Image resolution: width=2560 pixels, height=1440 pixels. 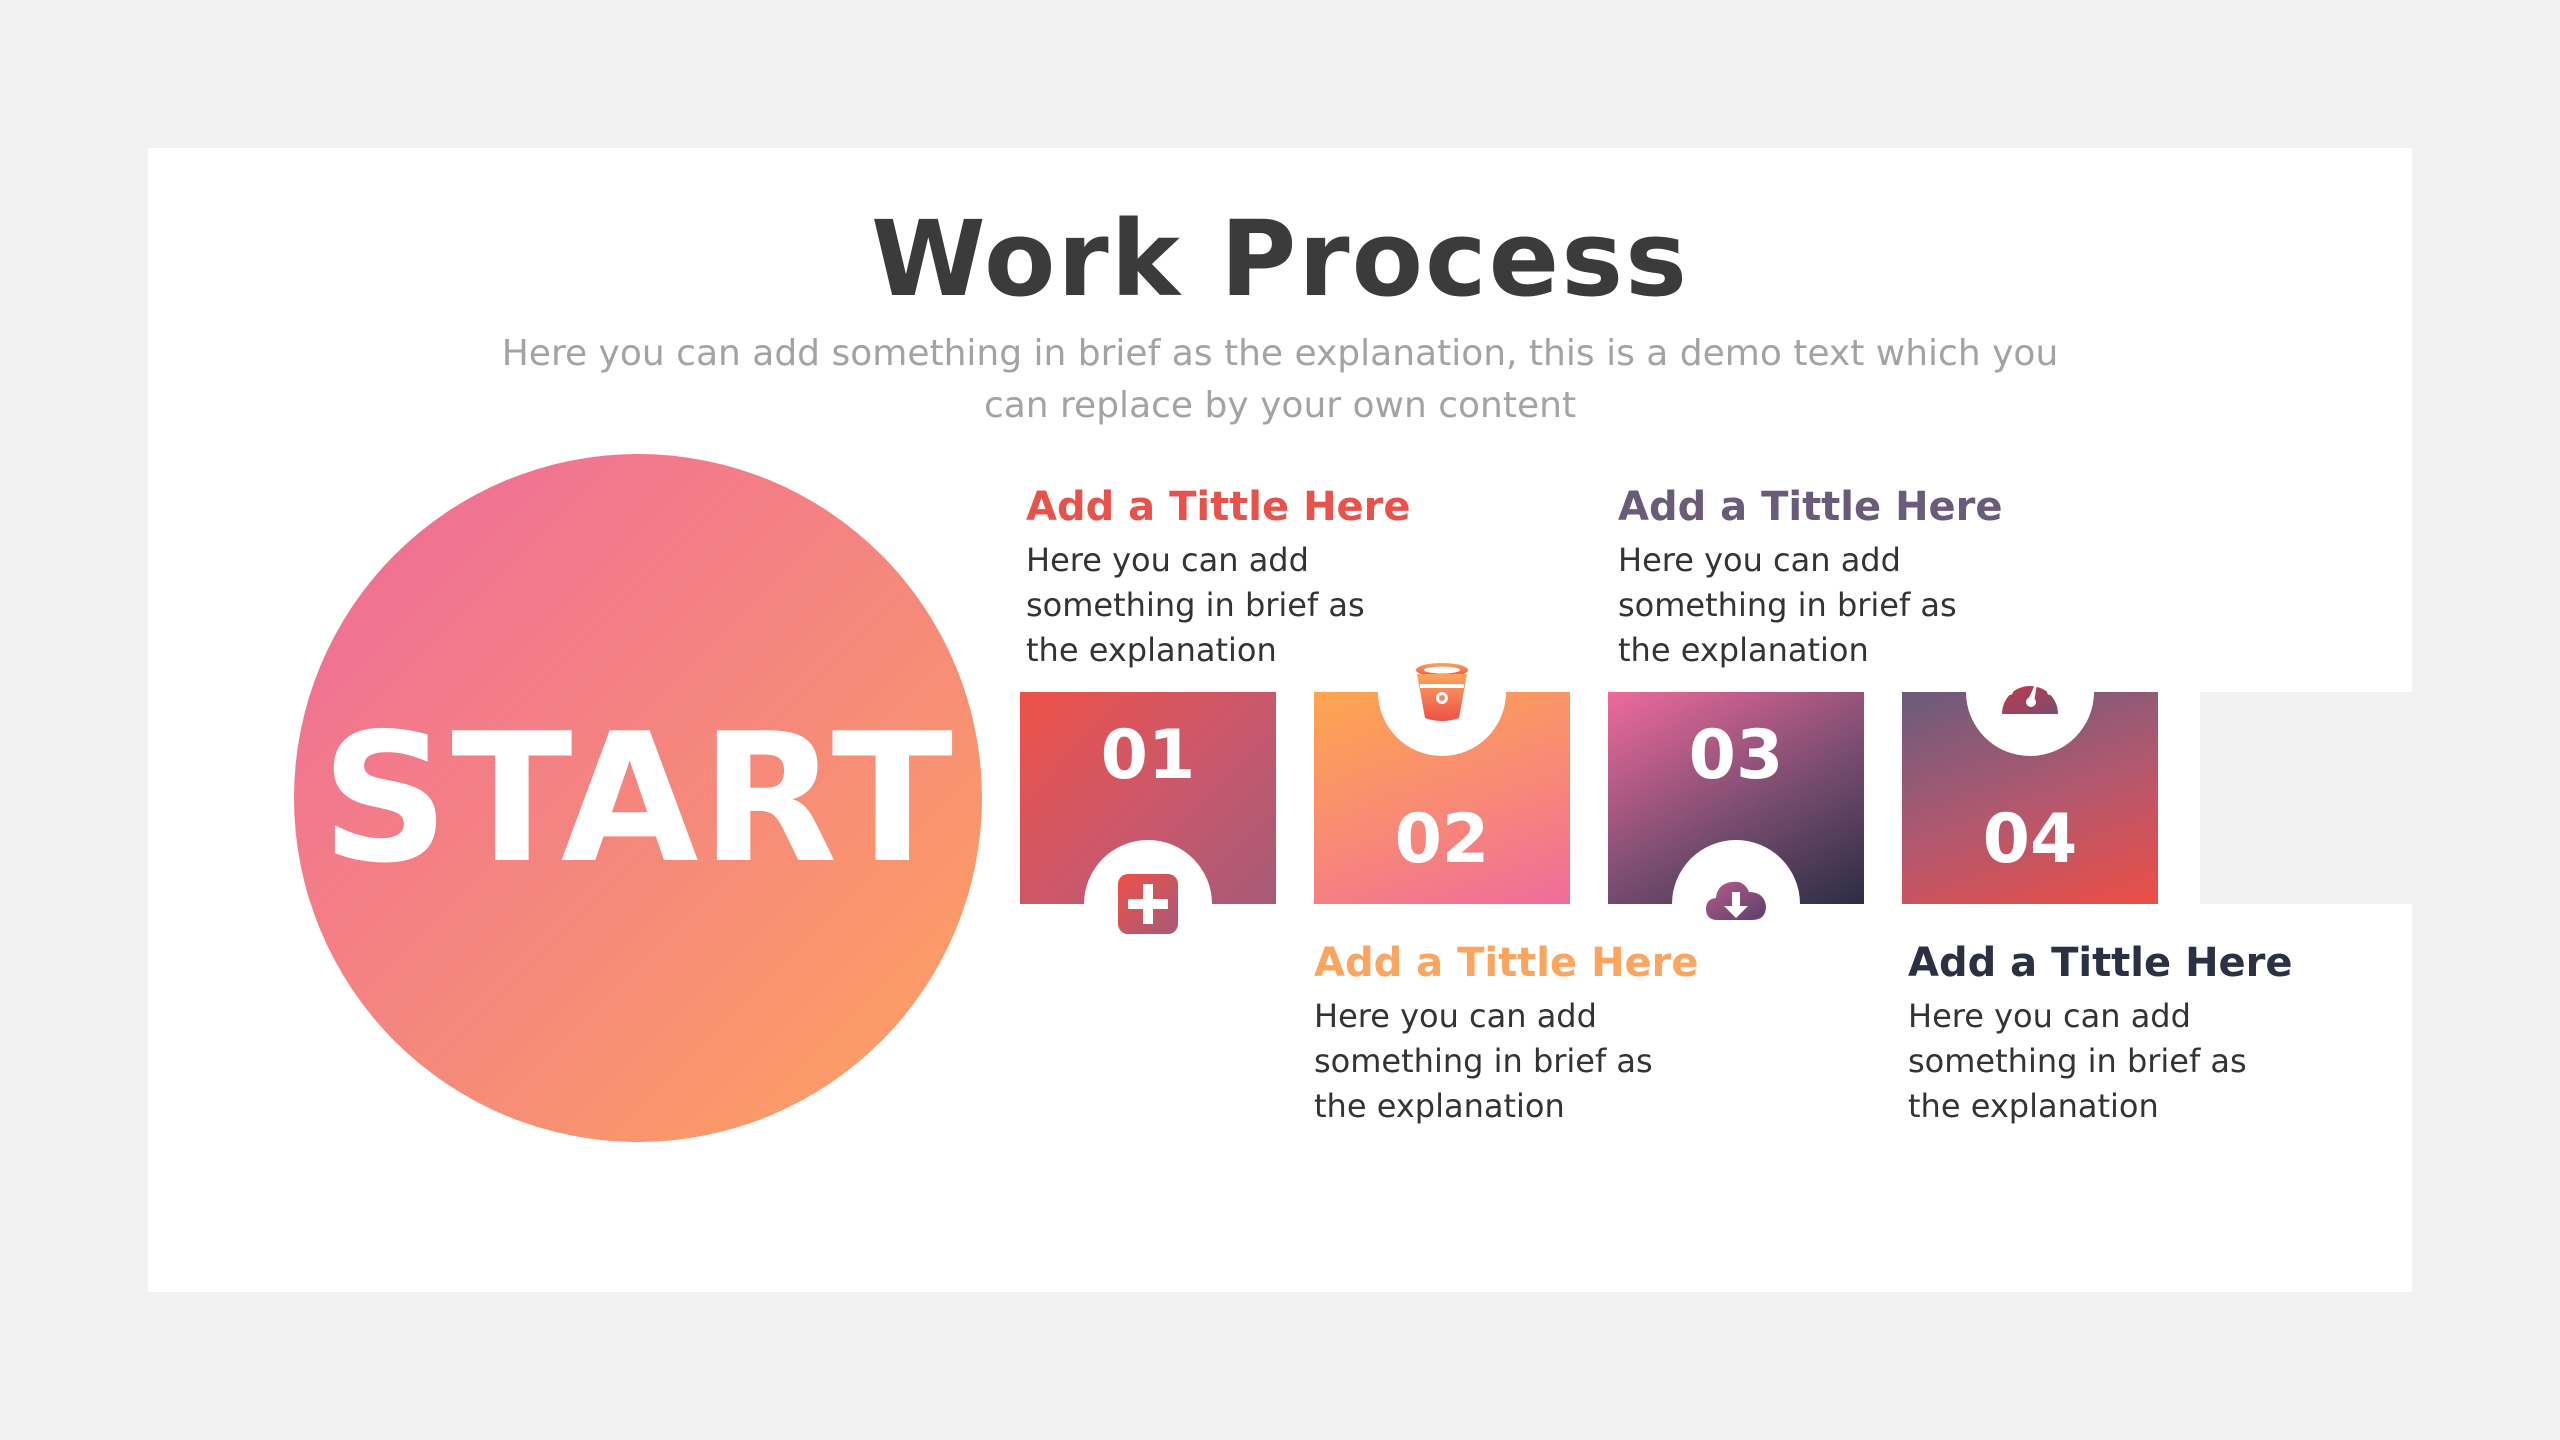 What do you see at coordinates (2030, 798) in the screenshot?
I see `step-04-box: 04` at bounding box center [2030, 798].